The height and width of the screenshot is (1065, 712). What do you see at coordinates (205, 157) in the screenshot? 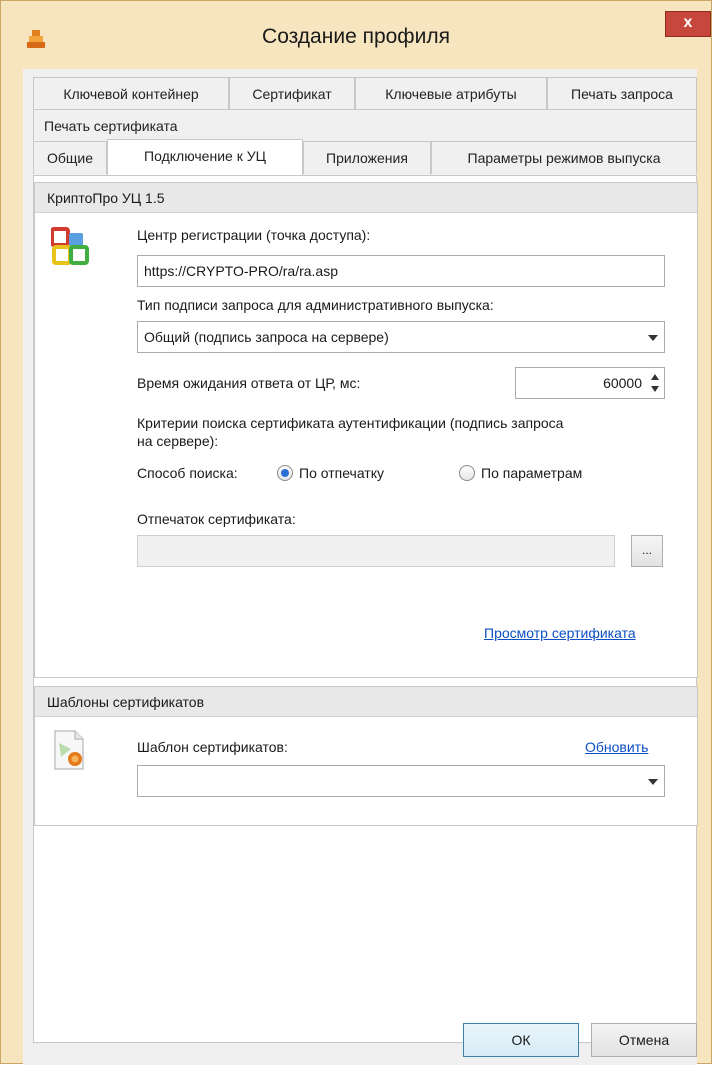
I see `tab-ca-connection: Подключение к УЦ` at bounding box center [205, 157].